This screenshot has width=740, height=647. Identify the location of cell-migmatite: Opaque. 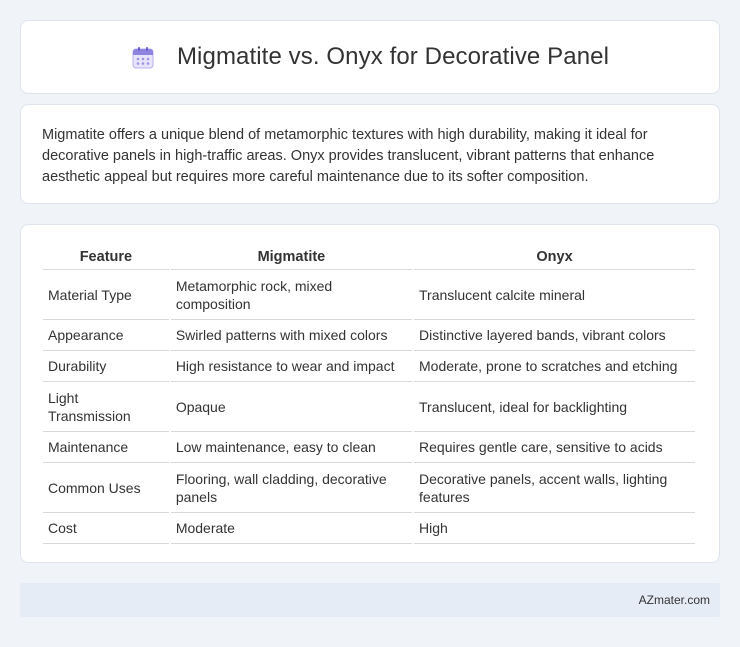
(291, 407).